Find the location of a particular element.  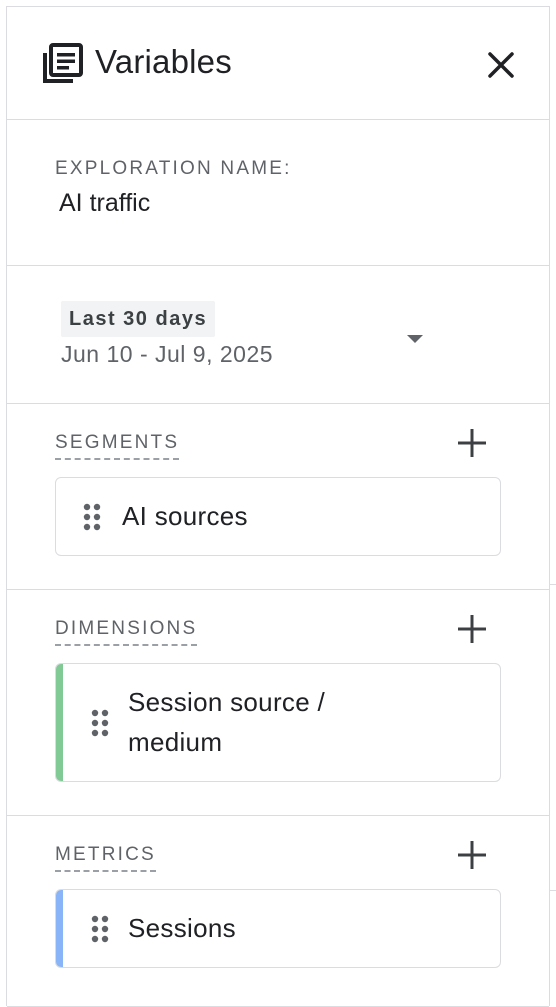

date-preset-badge: Last 30 days is located at coordinates (138, 319).